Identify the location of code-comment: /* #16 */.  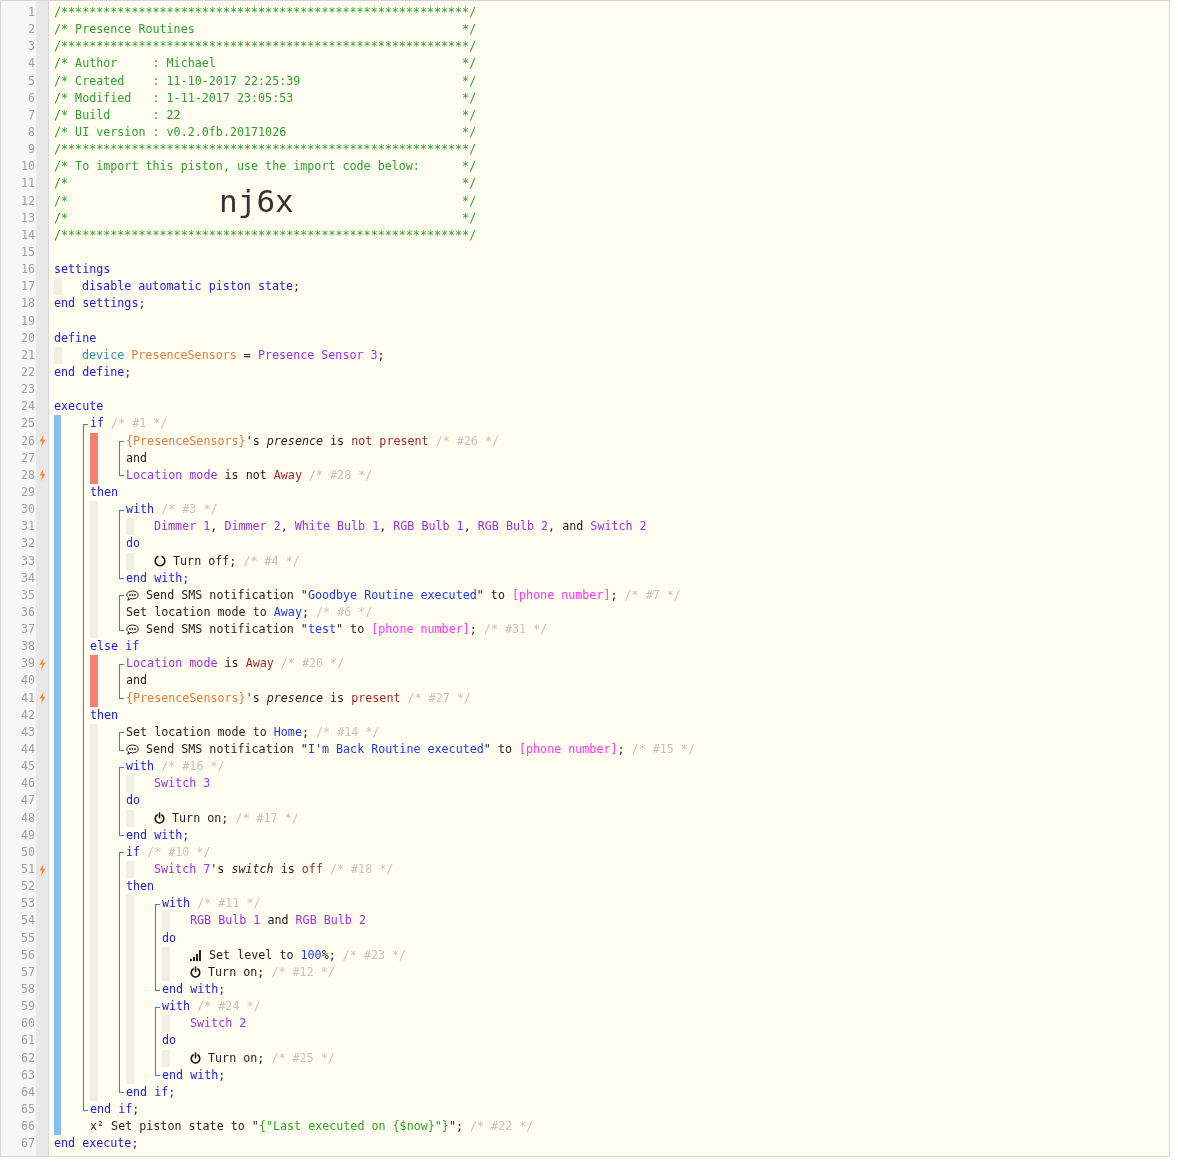
(192, 767).